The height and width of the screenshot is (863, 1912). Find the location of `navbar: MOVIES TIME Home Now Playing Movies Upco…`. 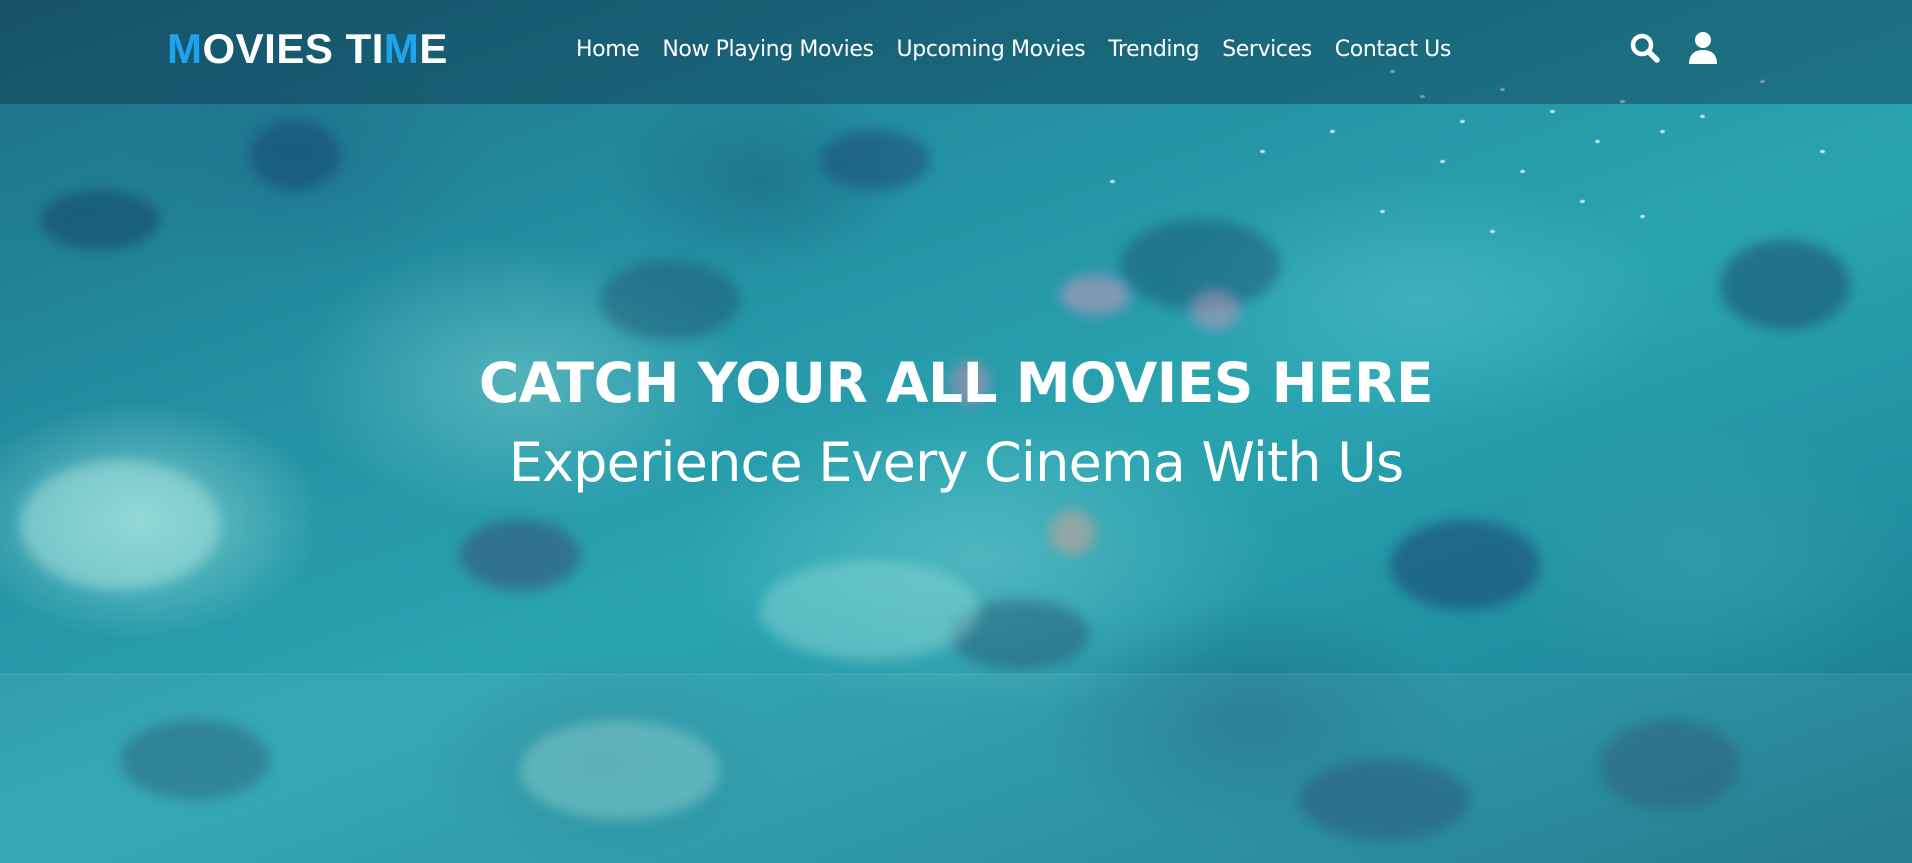

navbar: MOVIES TIME Home Now Playing Movies Upco… is located at coordinates (956, 50).